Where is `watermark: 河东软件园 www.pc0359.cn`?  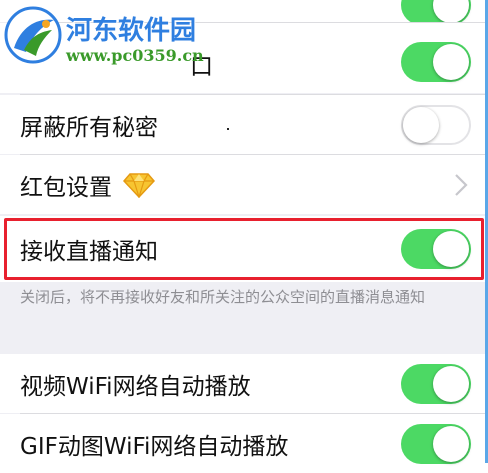
watermark: 河东软件园 www.pc0359.cn is located at coordinates (105, 39).